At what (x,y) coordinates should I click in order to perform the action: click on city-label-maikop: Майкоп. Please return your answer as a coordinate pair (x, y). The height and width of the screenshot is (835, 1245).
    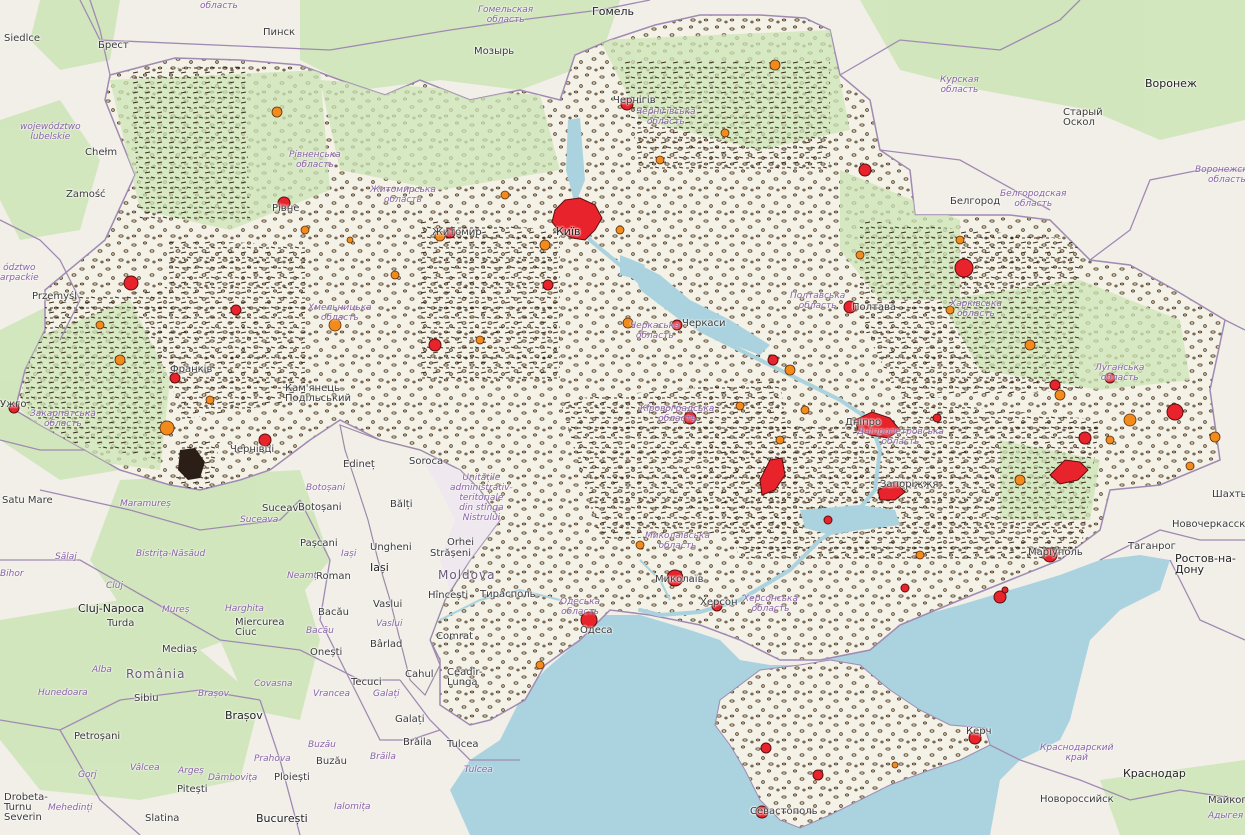
    Looking at the image, I should click on (1226, 800).